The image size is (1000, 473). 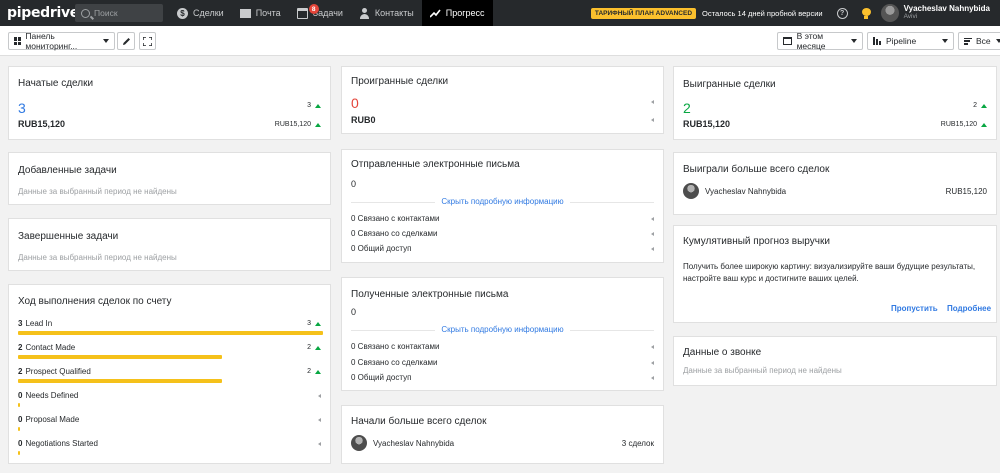 I want to click on lost-deals-count: 0, so click(x=355, y=103).